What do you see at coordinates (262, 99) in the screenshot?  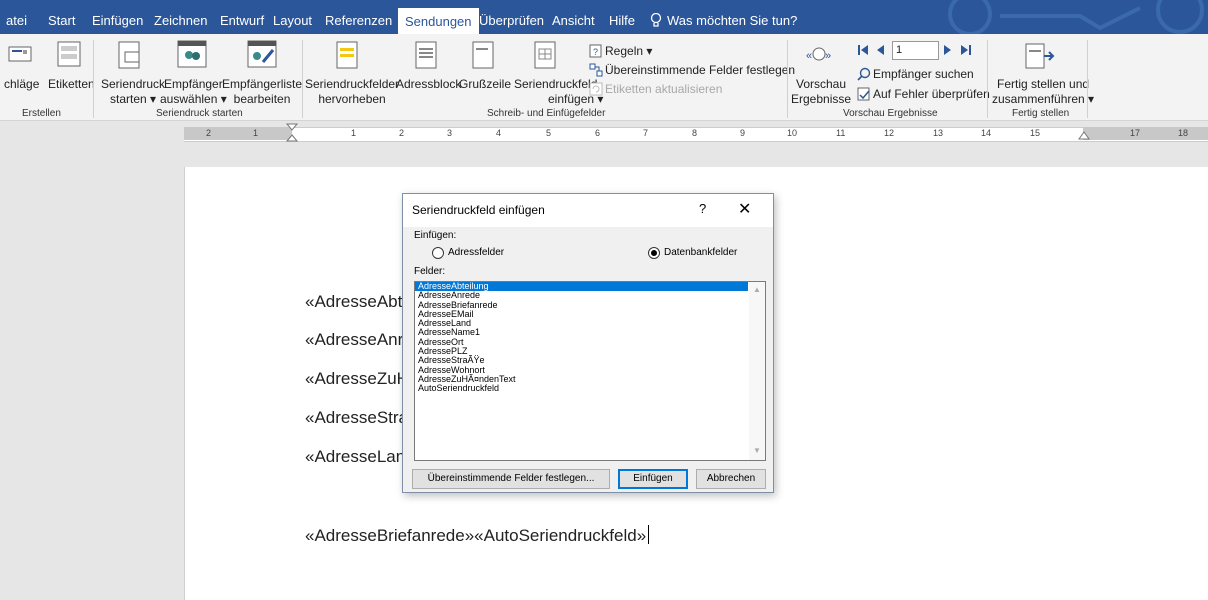 I see `edit-recipient-list-label-2: bearbeiten` at bounding box center [262, 99].